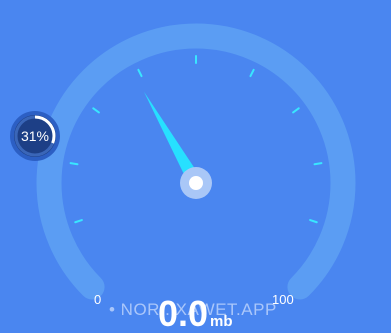  What do you see at coordinates (196, 183) in the screenshot?
I see `gauge-hub-center` at bounding box center [196, 183].